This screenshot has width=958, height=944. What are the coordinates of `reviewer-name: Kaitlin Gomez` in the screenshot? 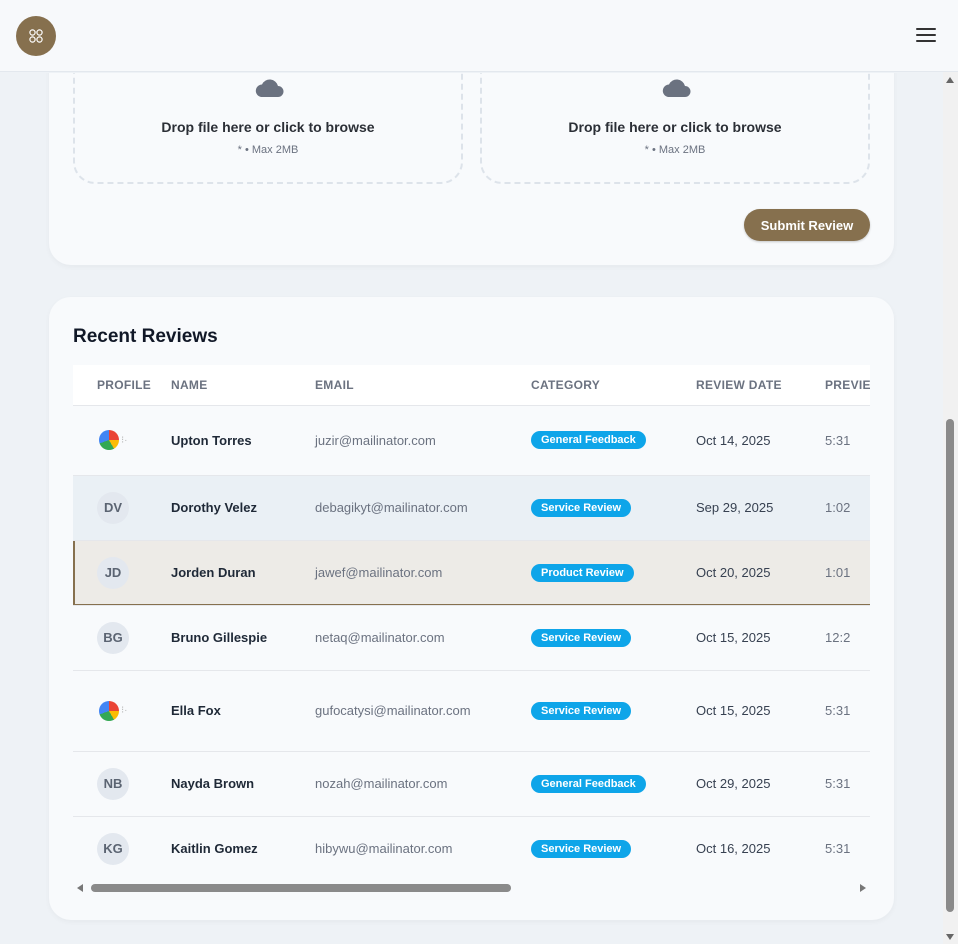 It's located at (243, 846).